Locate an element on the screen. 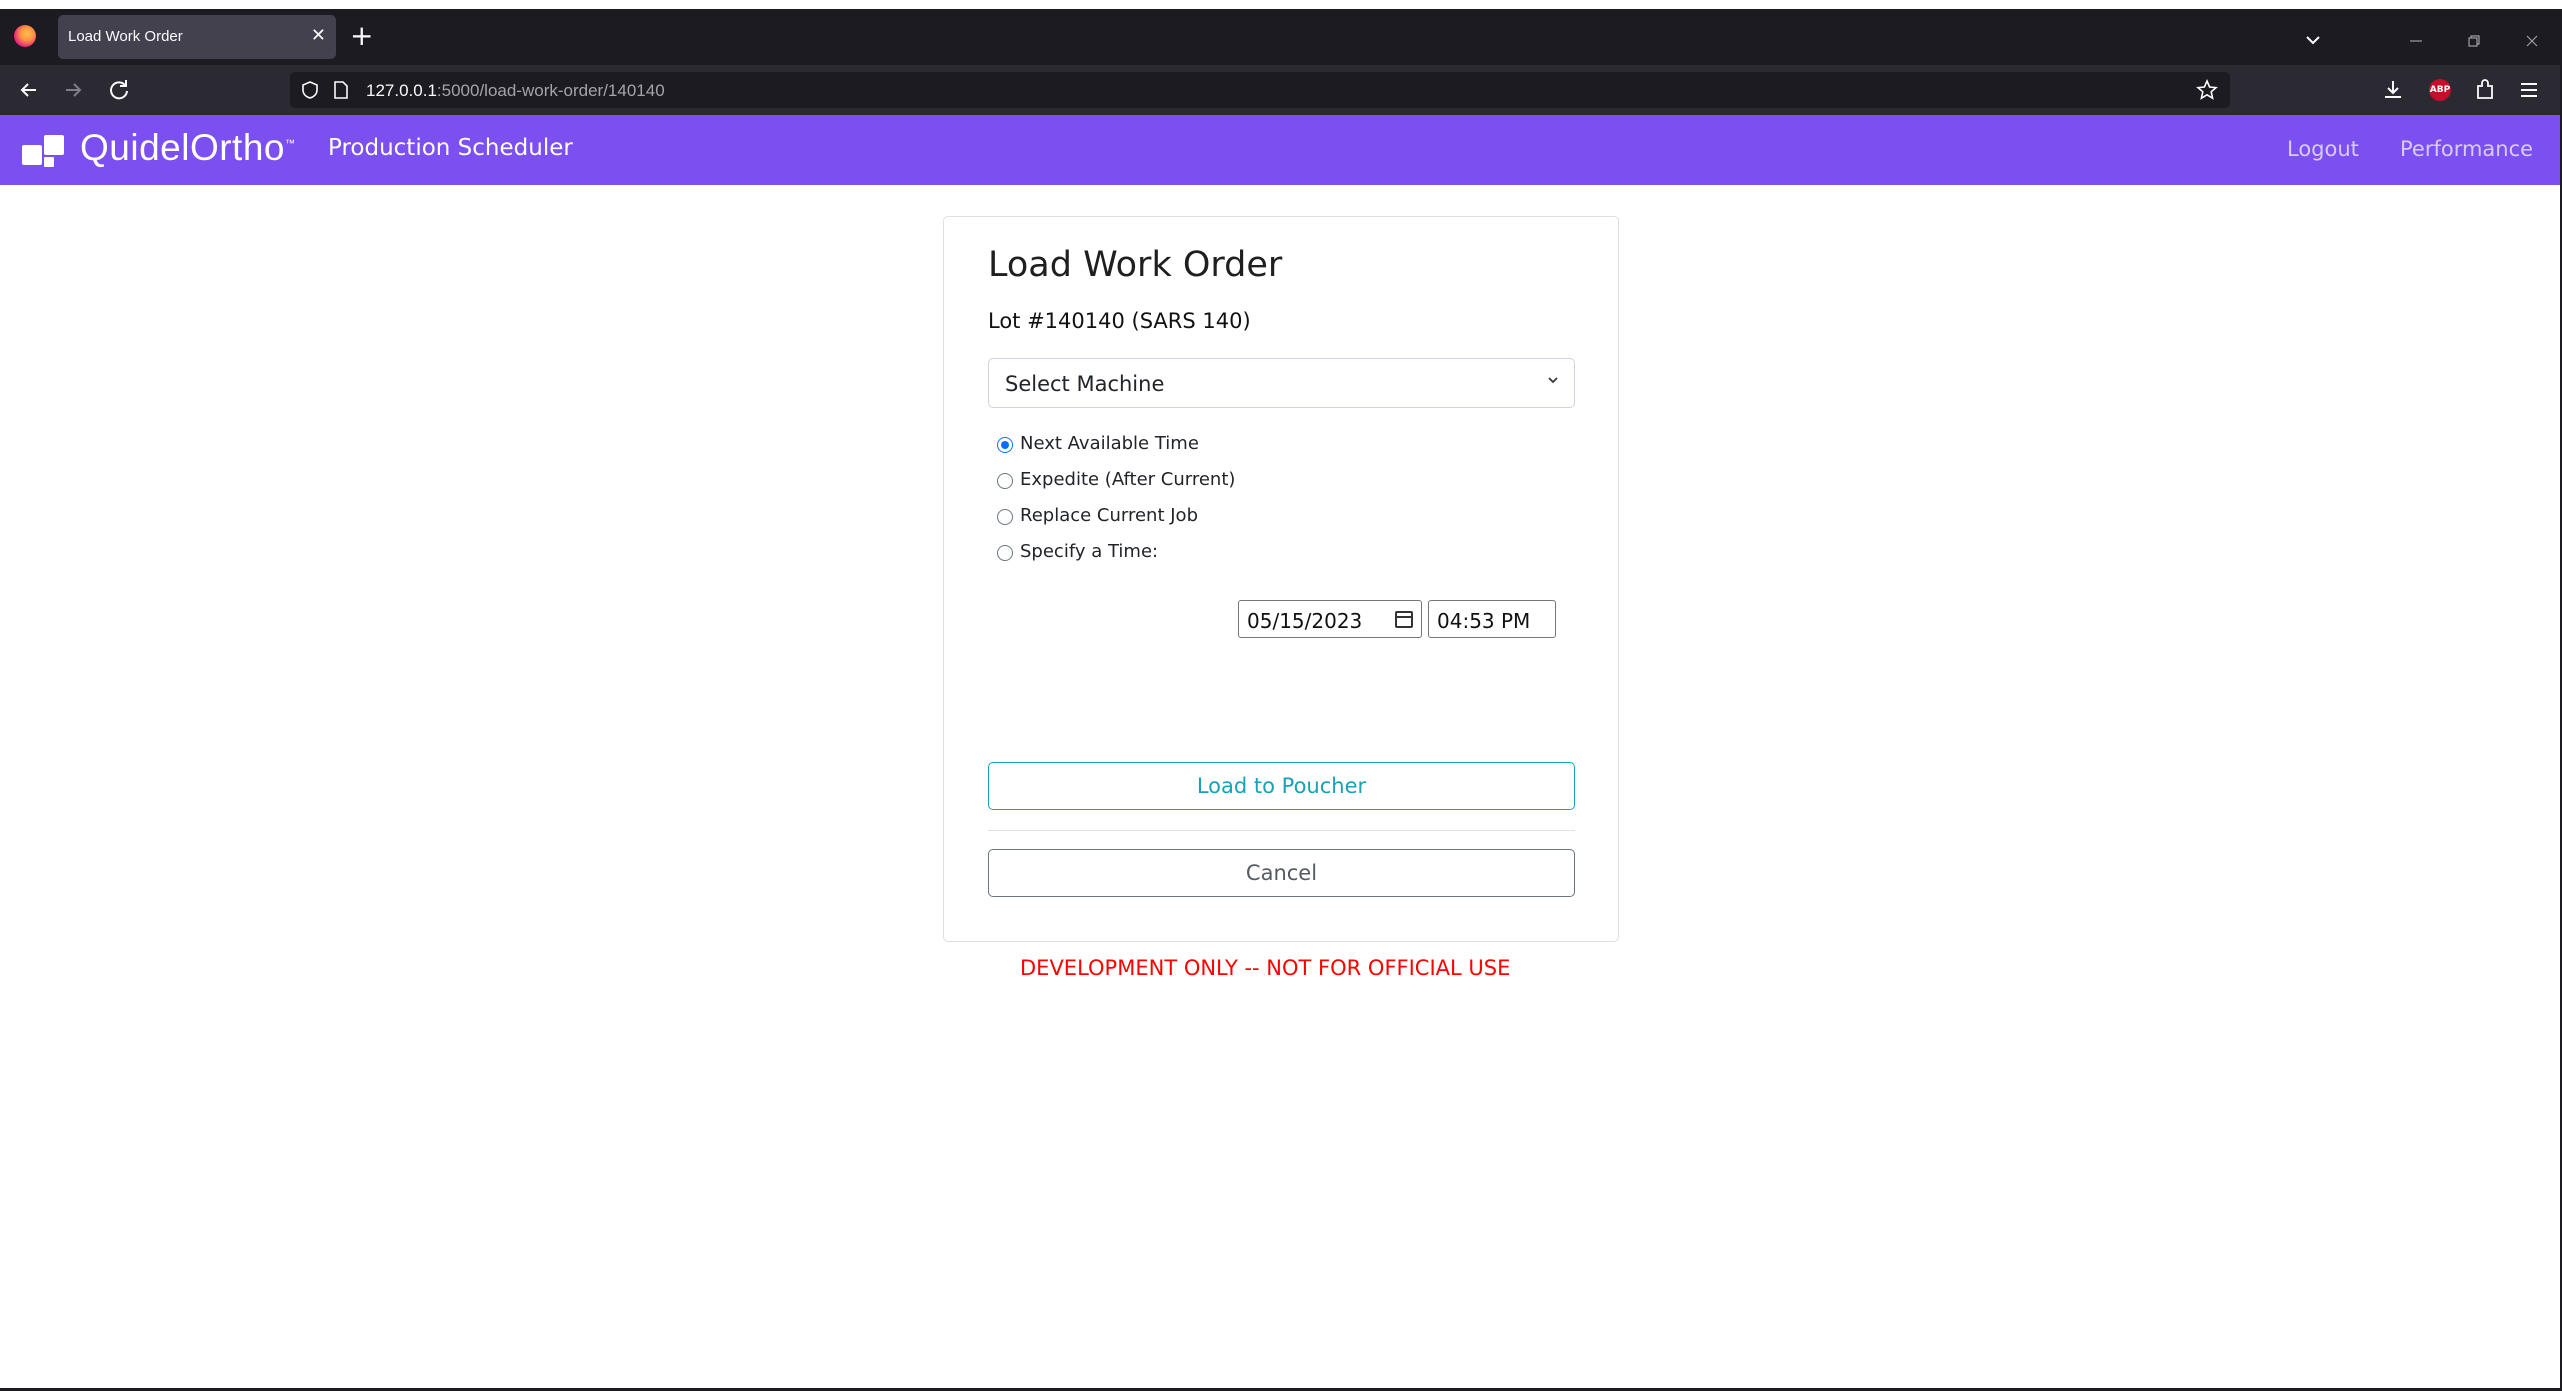 The width and height of the screenshot is (2562, 1391). radio-label: Next Available Time is located at coordinates (1109, 443).